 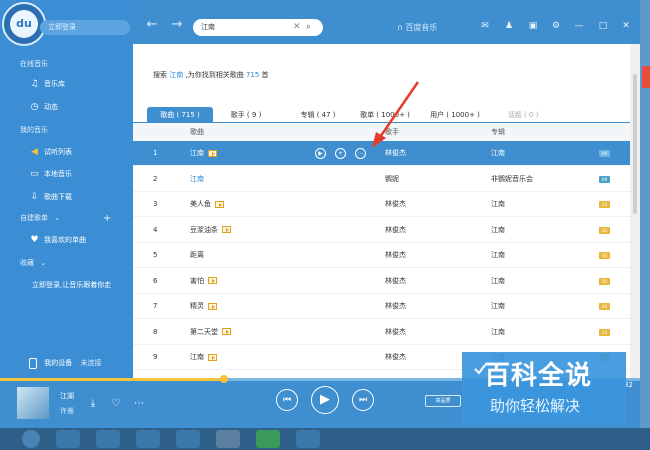 What do you see at coordinates (203, 306) in the screenshot?
I see `song-cell: 精灵` at bounding box center [203, 306].